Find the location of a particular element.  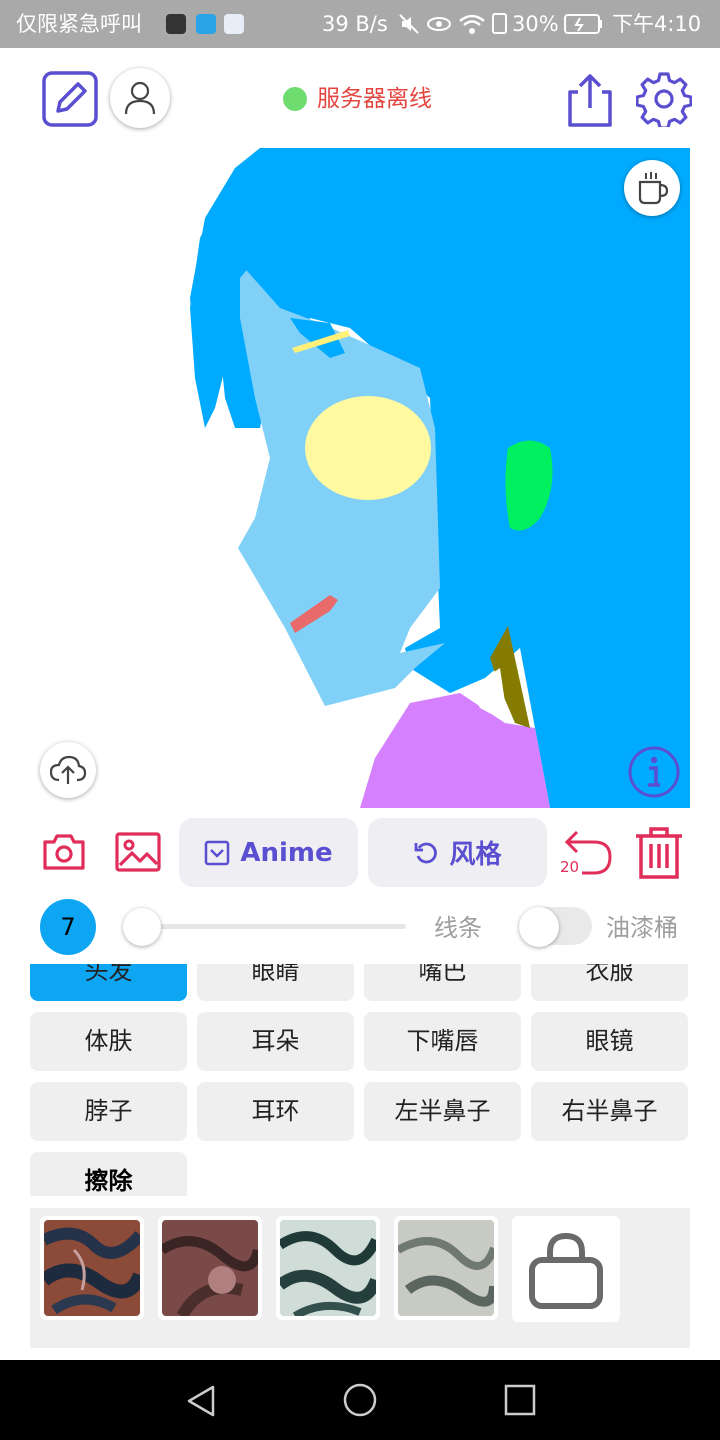

part-clothes-button: 衣服 is located at coordinates (609, 982).